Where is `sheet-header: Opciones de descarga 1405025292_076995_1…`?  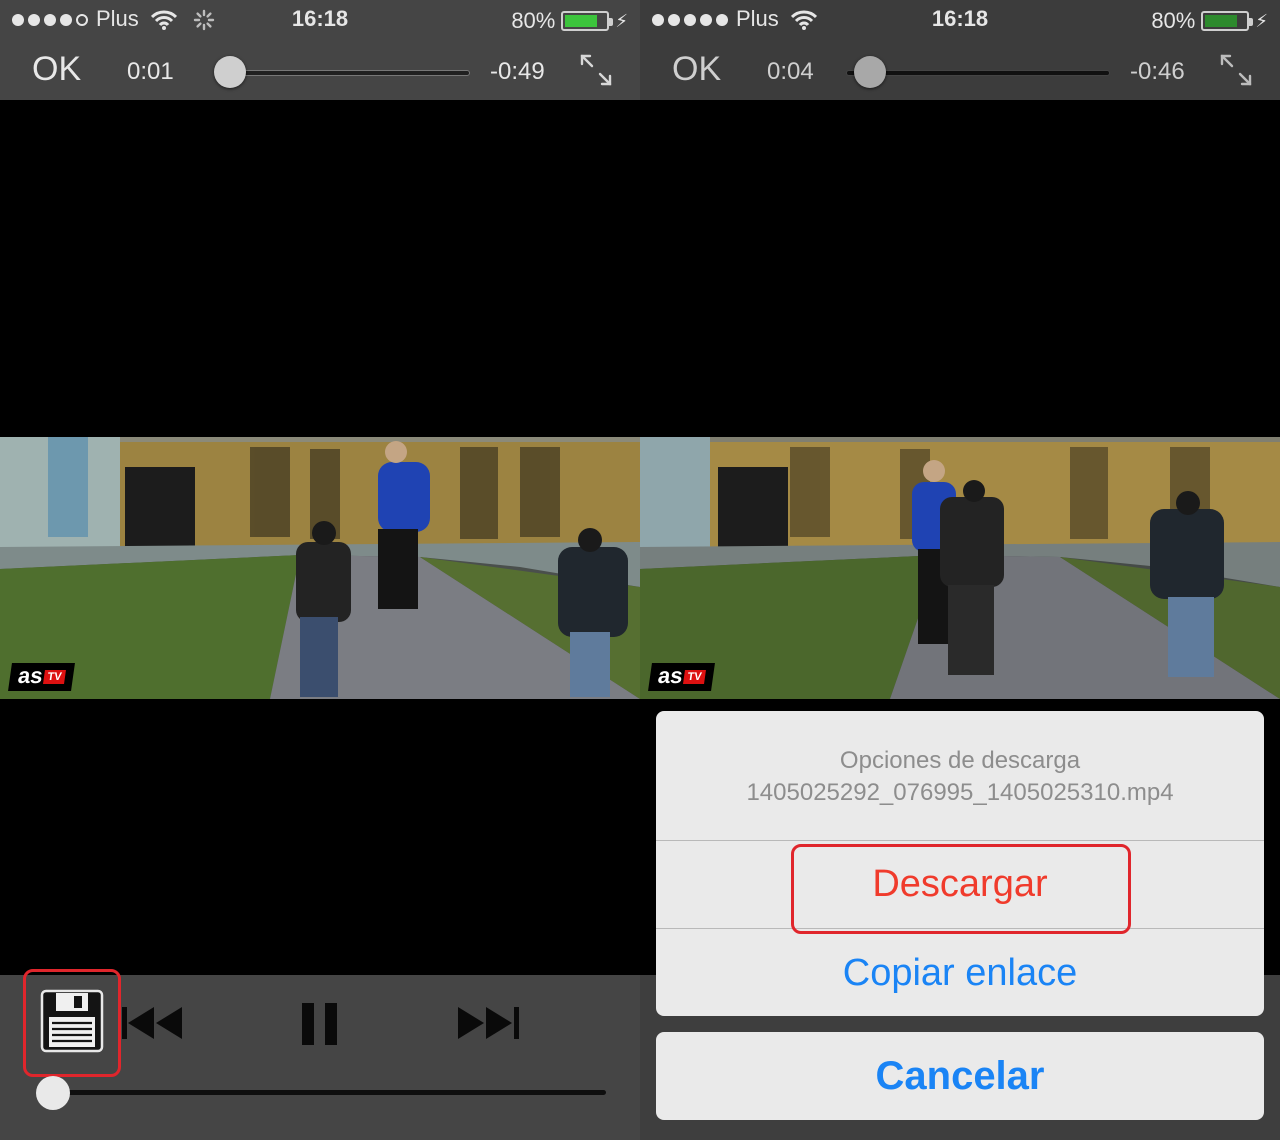 sheet-header: Opciones de descarga 1405025292_076995_1… is located at coordinates (960, 776).